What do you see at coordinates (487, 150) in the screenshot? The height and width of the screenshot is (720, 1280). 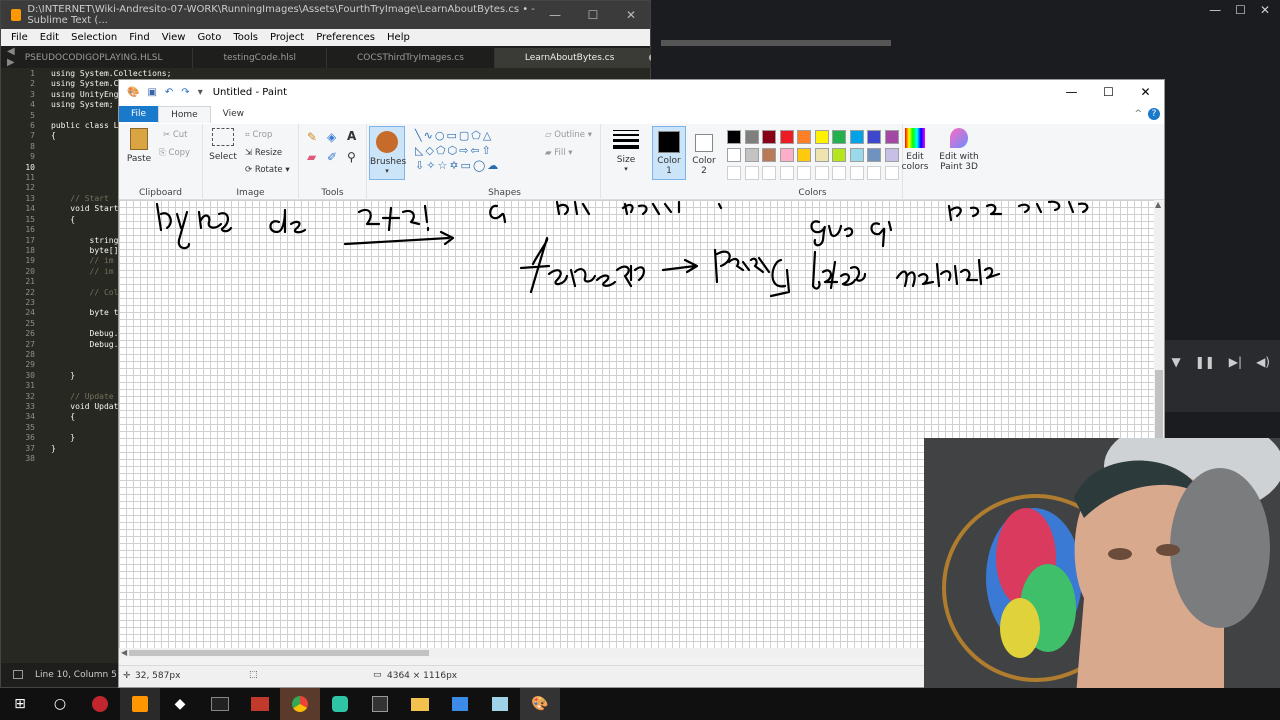 I see `arrow-up-icon: ⇧` at bounding box center [487, 150].